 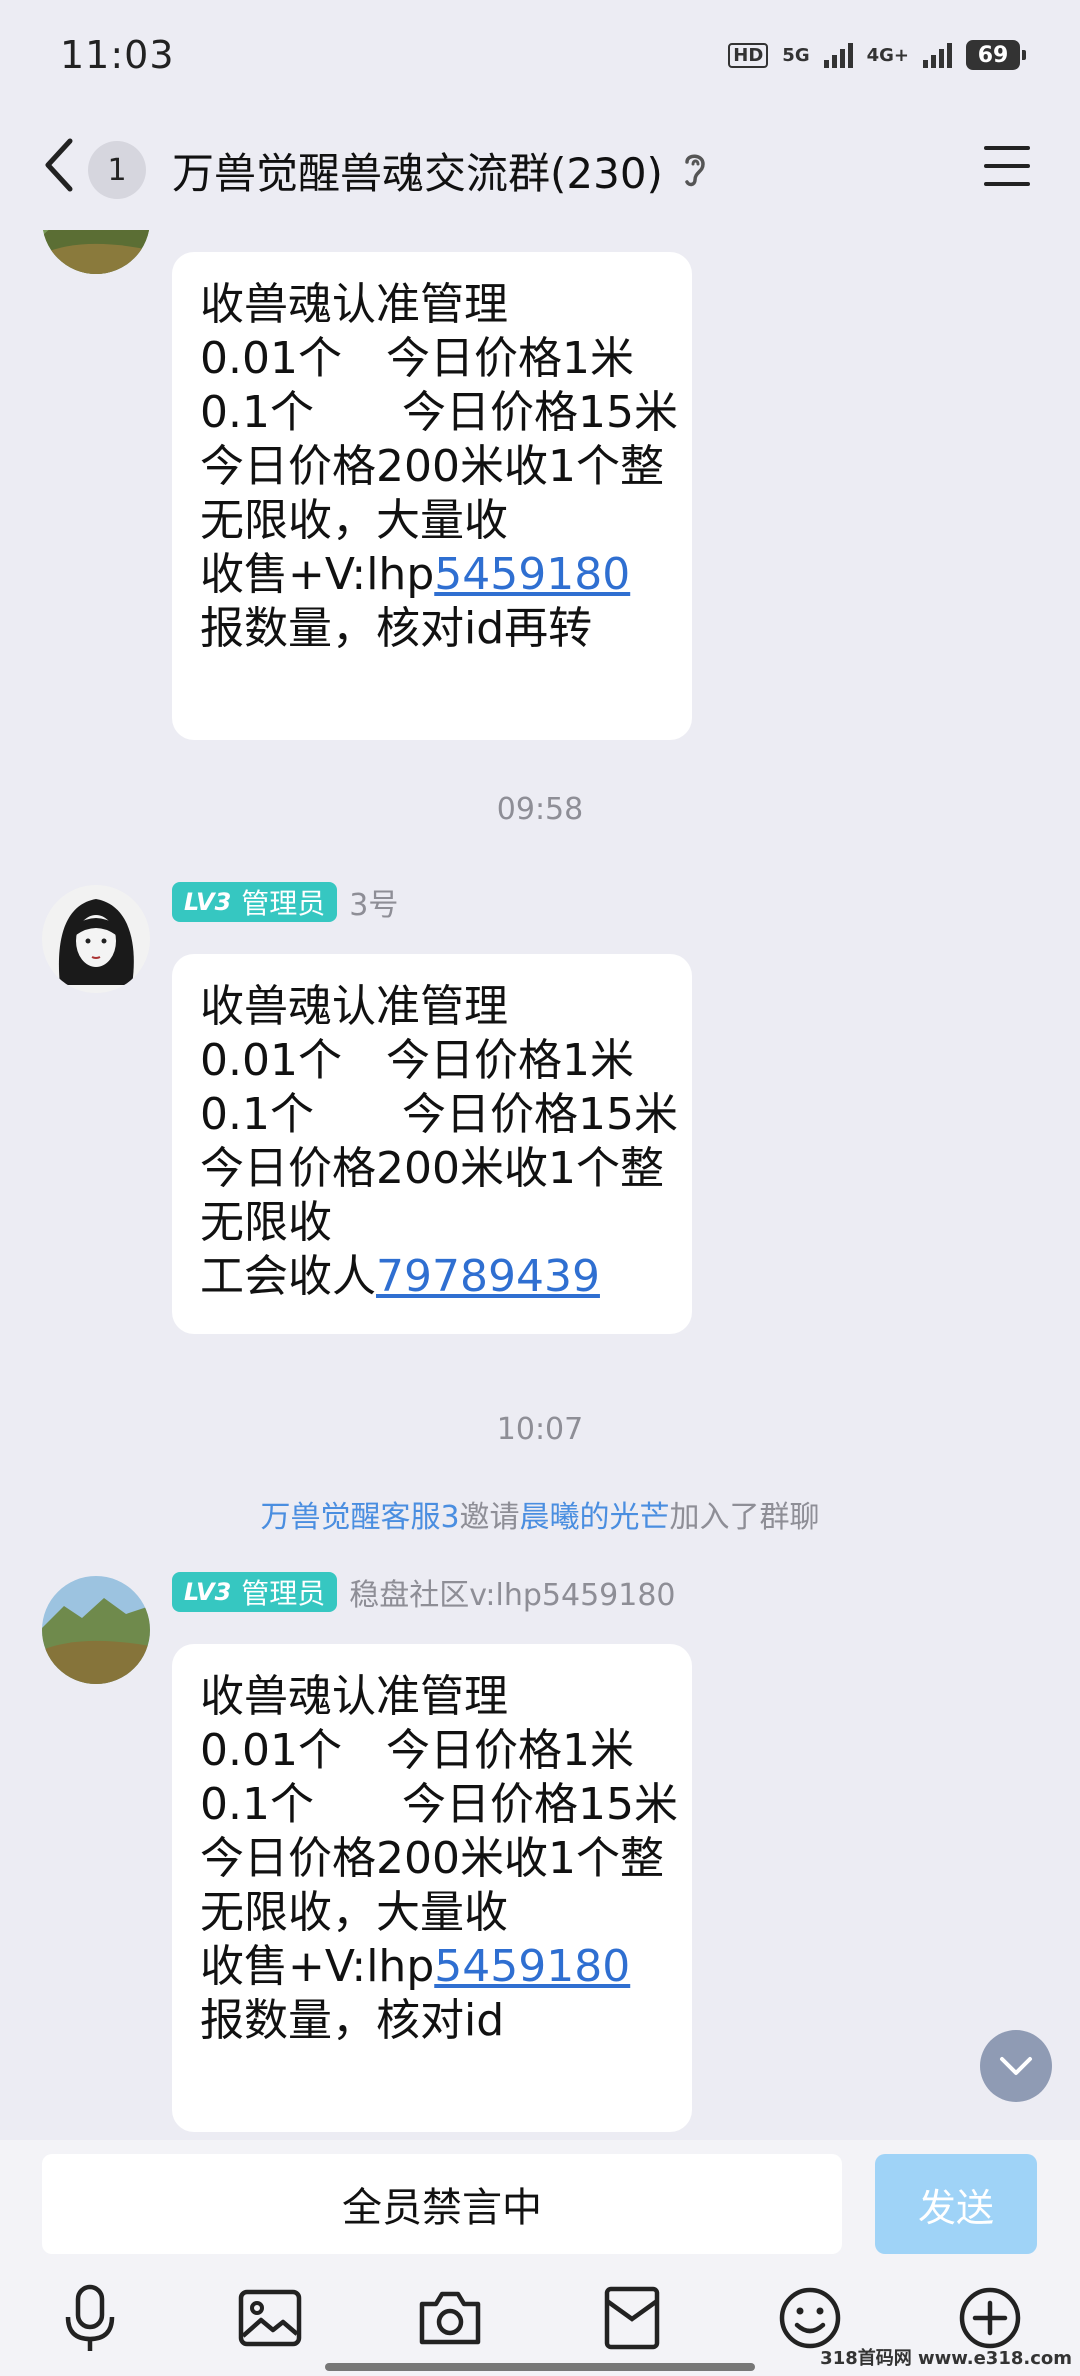 I want to click on image-icon, so click(x=270, y=2318).